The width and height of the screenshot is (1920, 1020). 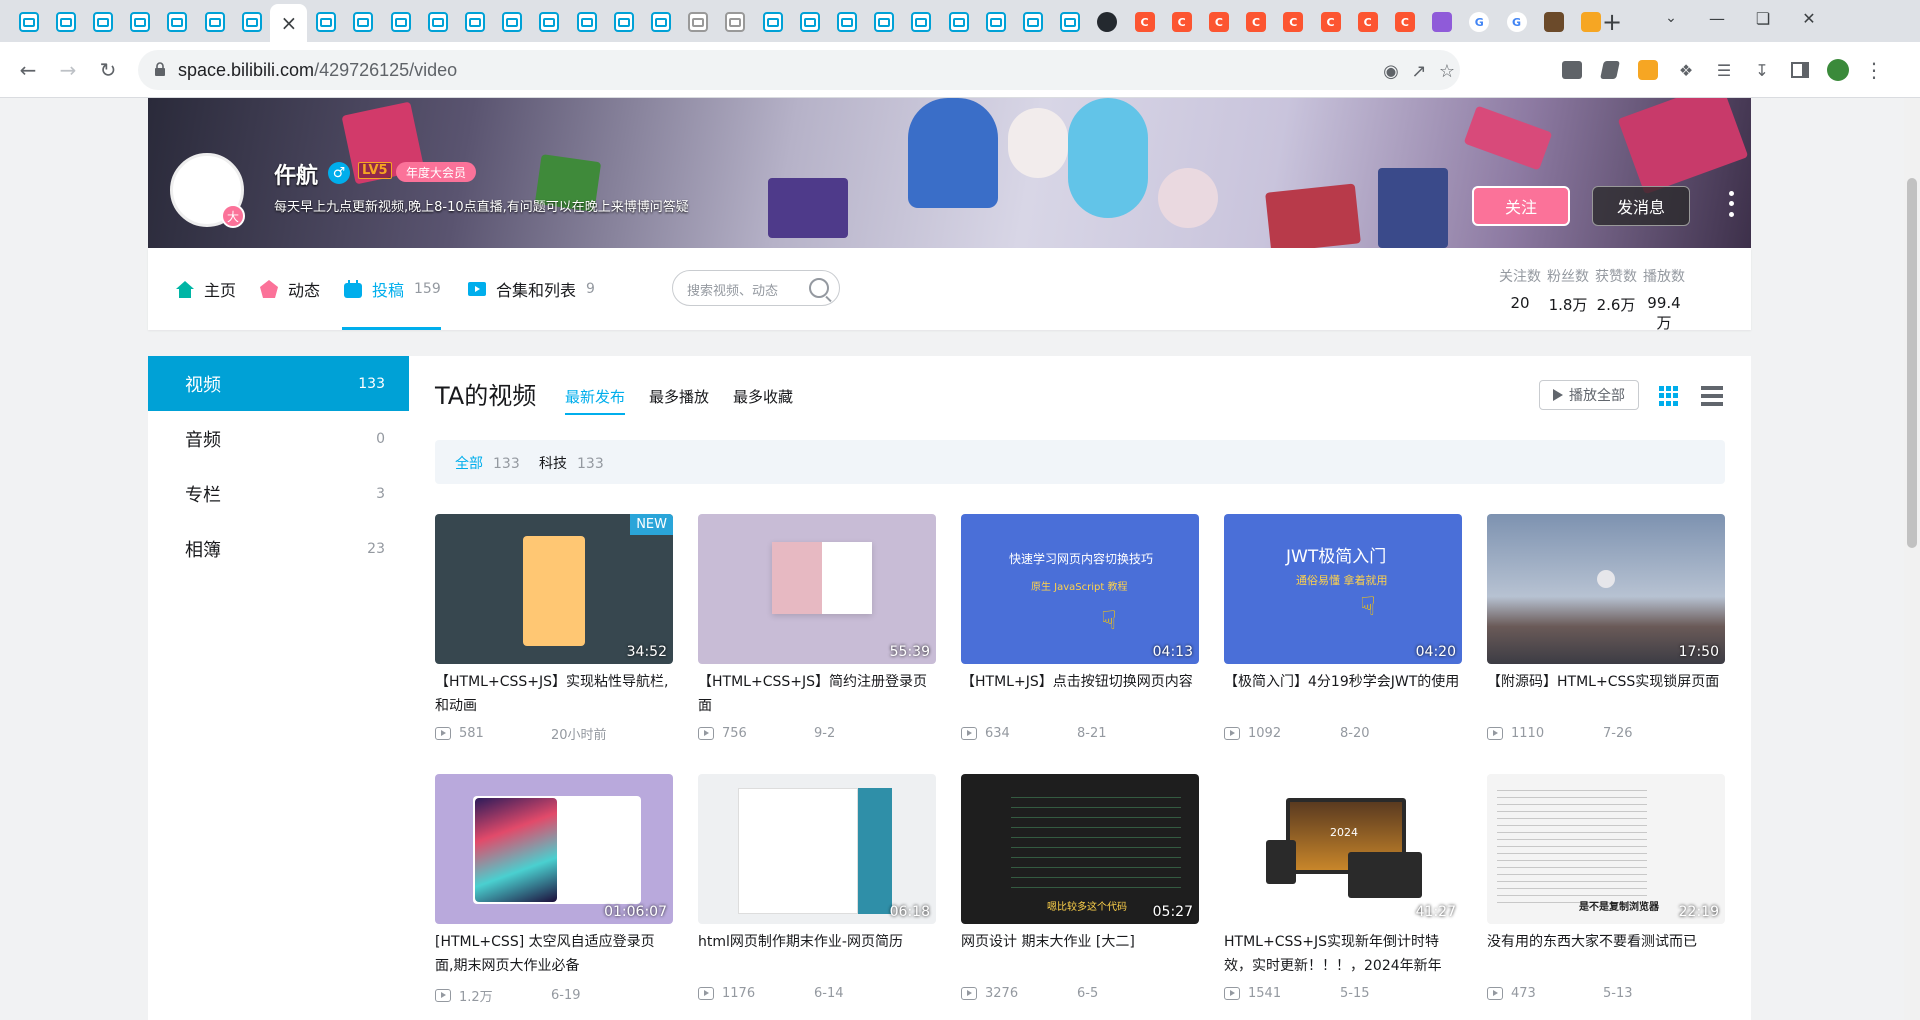 I want to click on star-icon: ☆, so click(x=1447, y=71).